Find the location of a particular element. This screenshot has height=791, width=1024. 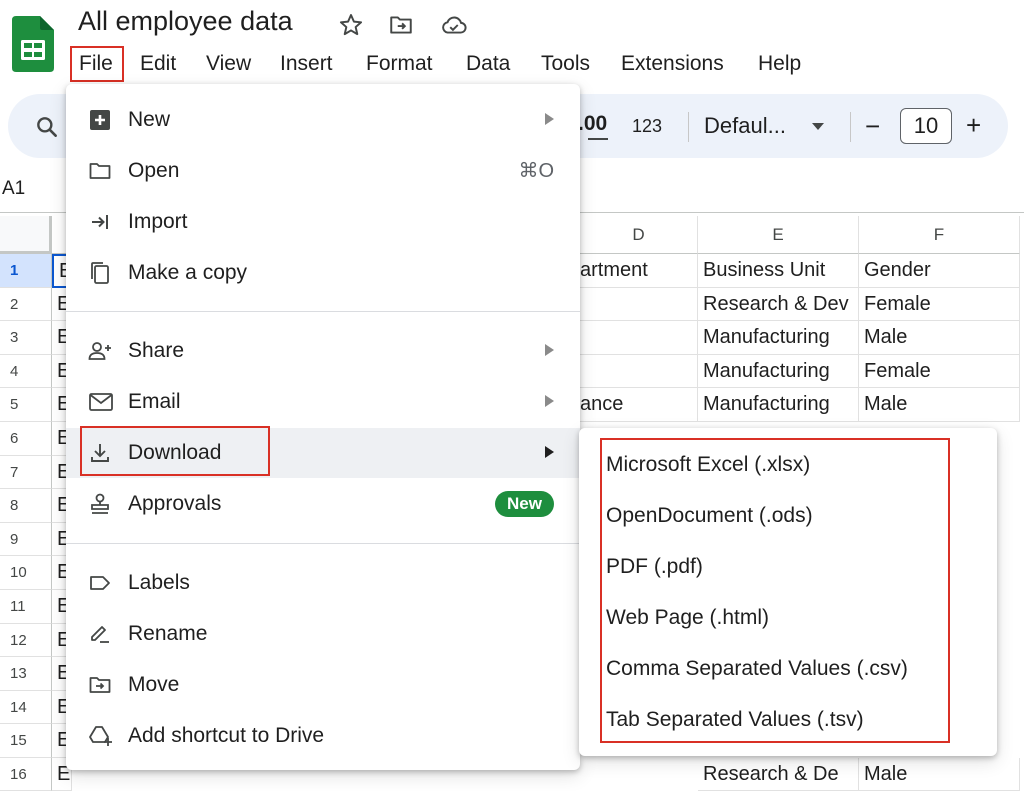

column-header-e: E is located at coordinates (778, 235).